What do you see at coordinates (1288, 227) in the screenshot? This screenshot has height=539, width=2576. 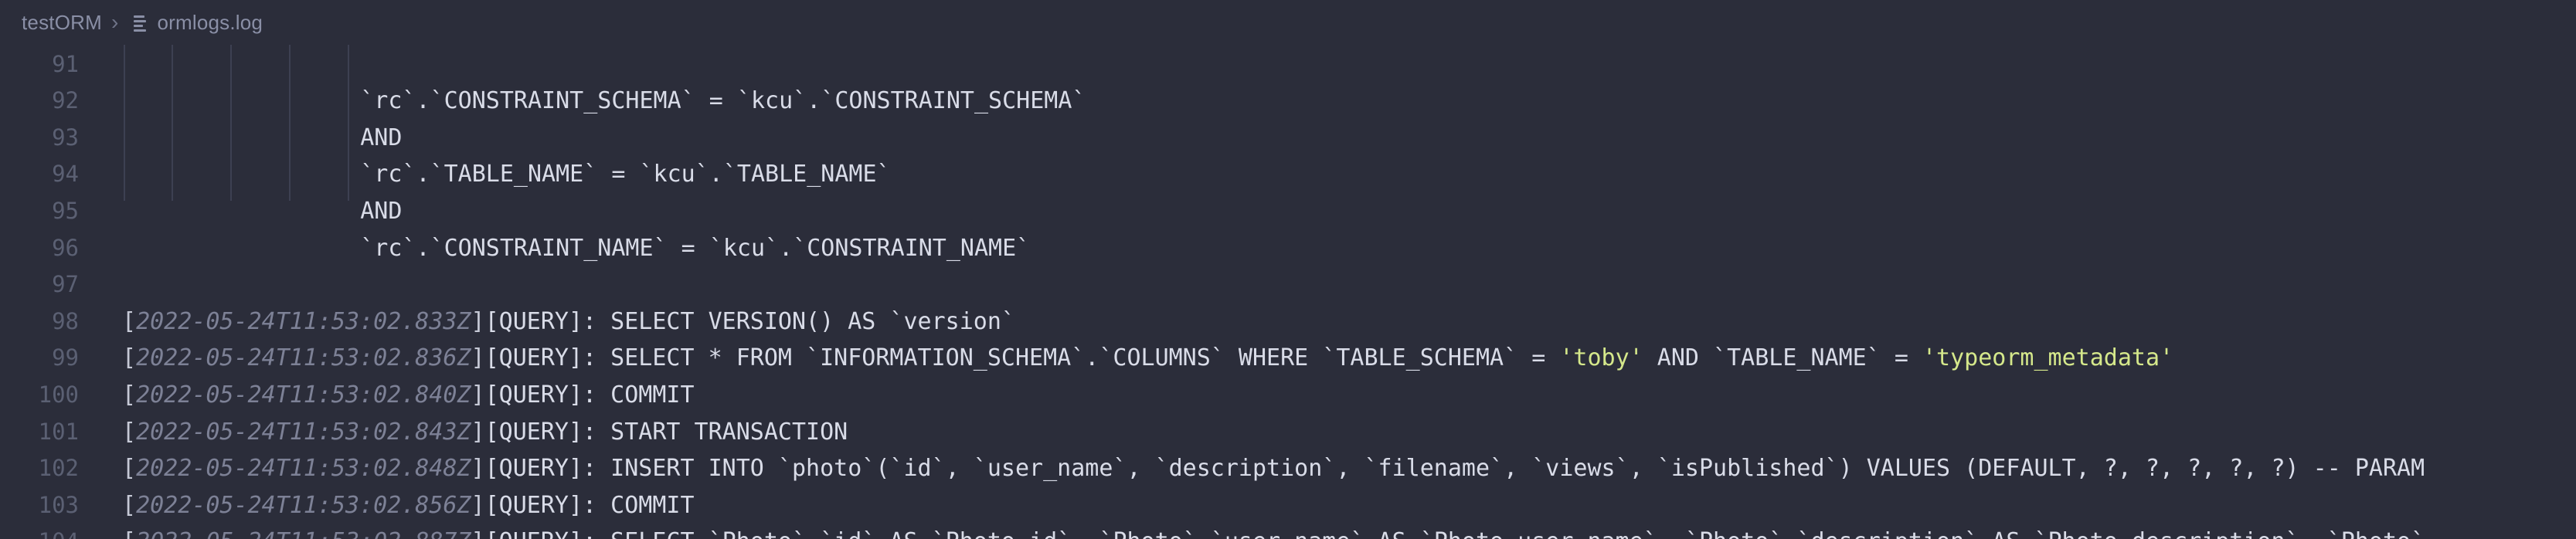 I see `code-line: 96` at bounding box center [1288, 227].